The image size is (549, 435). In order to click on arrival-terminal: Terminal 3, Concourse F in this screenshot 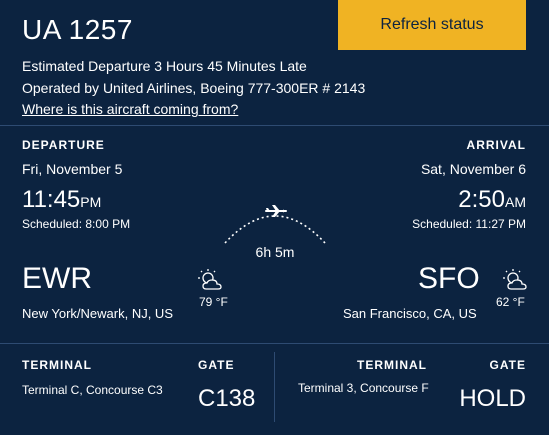, I will do `click(363, 388)`.